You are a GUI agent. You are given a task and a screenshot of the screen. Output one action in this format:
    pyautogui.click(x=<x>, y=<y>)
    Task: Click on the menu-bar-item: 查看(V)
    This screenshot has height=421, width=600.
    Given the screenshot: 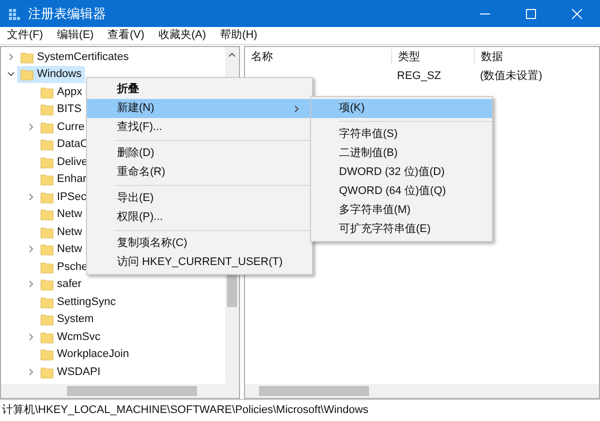 What is the action you would take?
    pyautogui.click(x=126, y=35)
    